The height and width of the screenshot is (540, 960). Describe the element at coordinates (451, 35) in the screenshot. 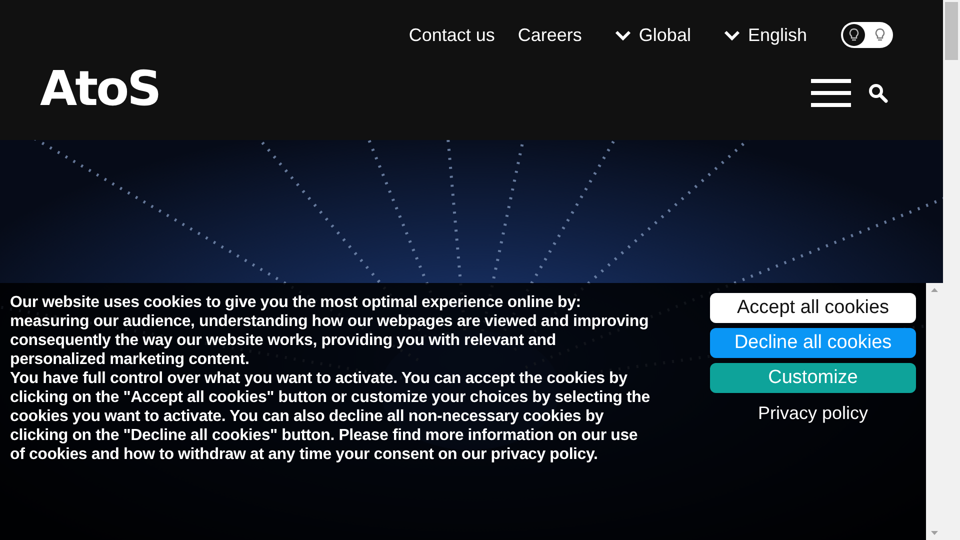

I see `nav-link: Contact us` at that location.